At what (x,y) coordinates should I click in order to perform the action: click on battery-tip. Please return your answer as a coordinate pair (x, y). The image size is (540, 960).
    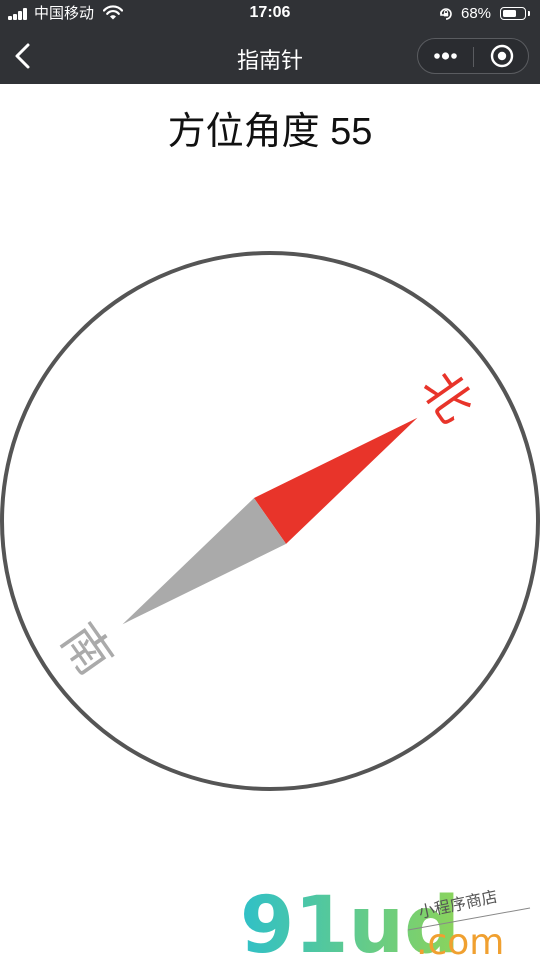
    Looking at the image, I should click on (529, 13).